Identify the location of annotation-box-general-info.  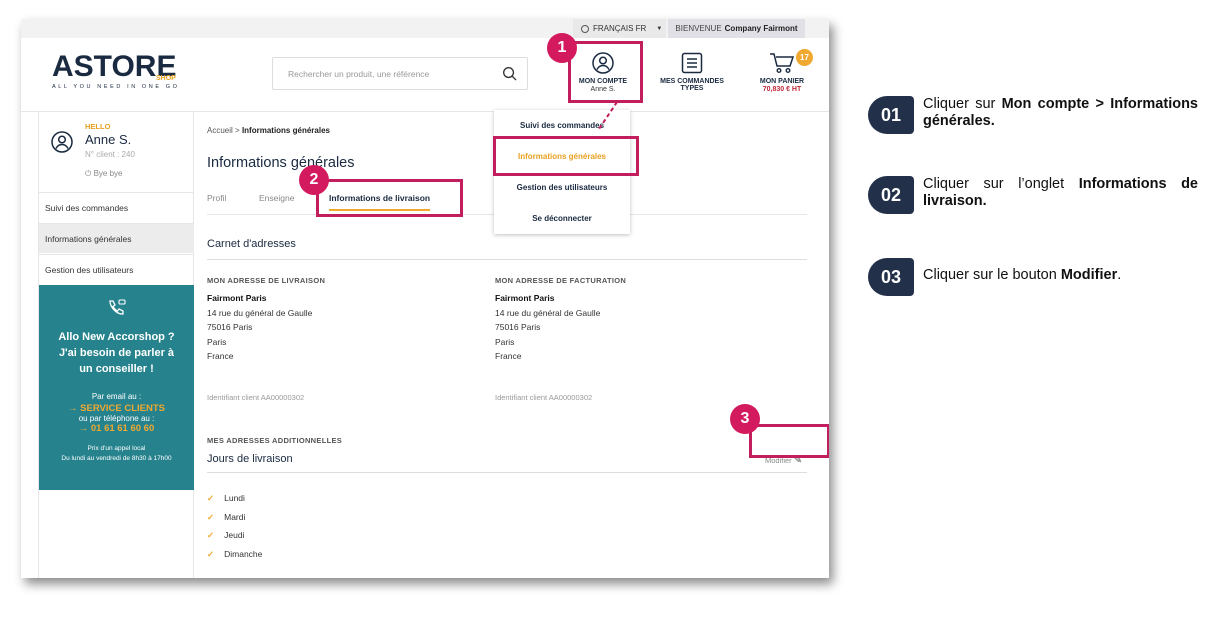
(566, 156).